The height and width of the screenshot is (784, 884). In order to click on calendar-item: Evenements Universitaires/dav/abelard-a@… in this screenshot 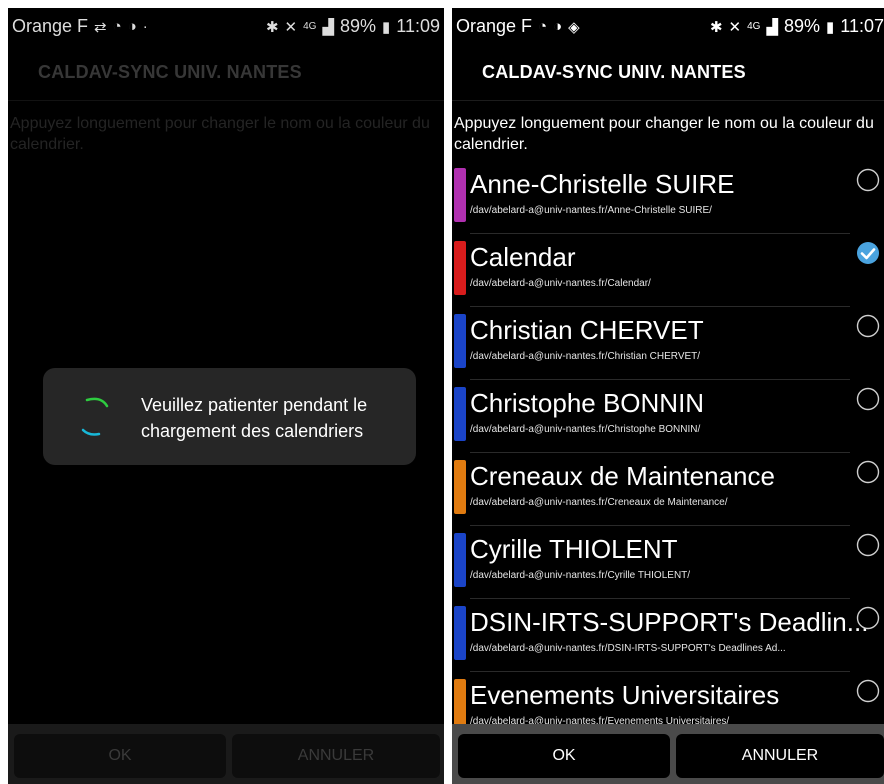, I will do `click(668, 699)`.